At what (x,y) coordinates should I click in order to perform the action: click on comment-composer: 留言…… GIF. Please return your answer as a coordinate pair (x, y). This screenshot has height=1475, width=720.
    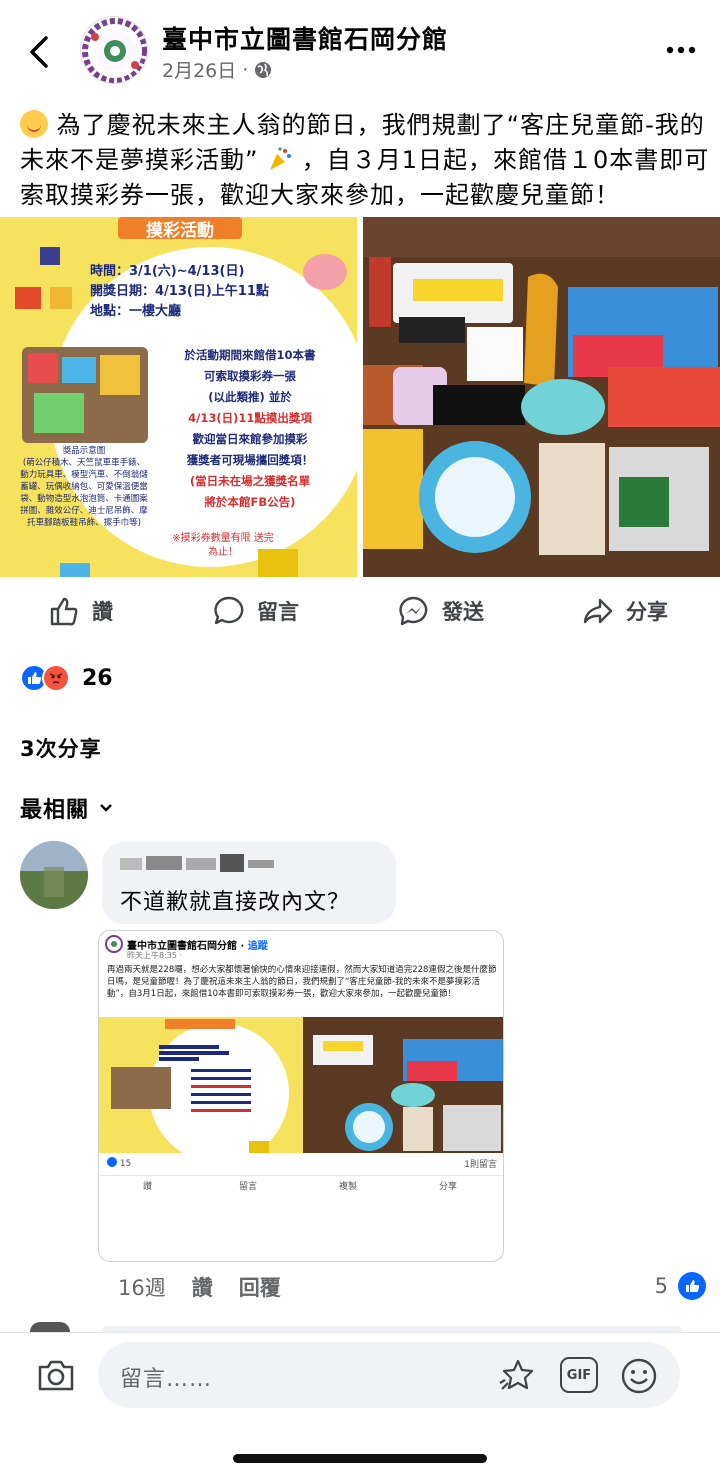
    Looking at the image, I should click on (360, 1403).